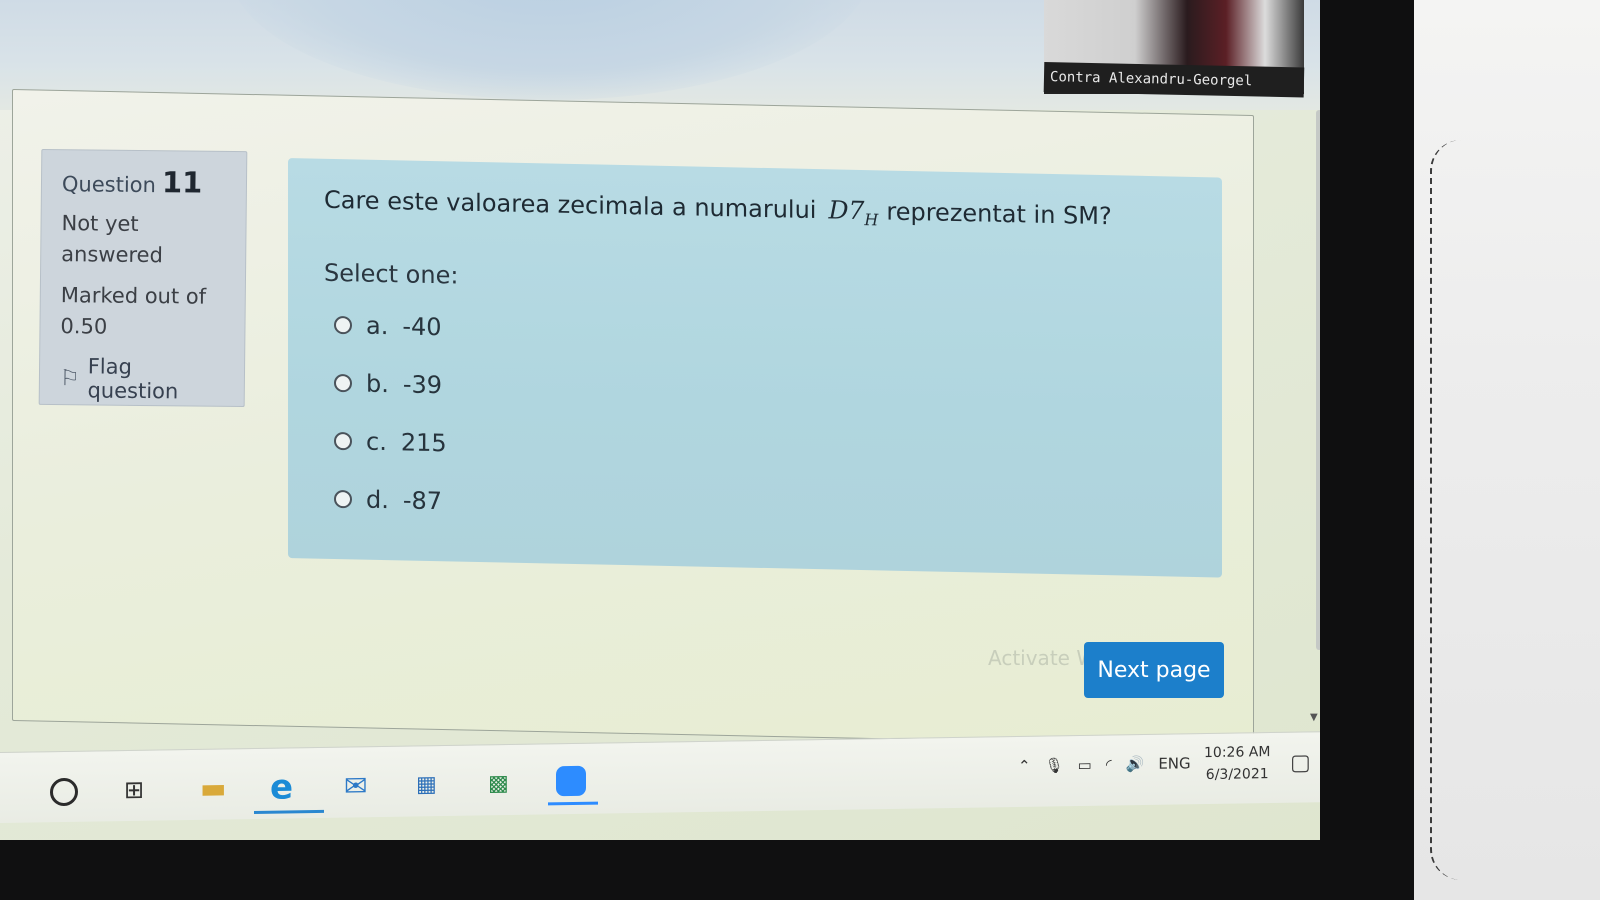  What do you see at coordinates (1135, 764) in the screenshot?
I see `volume-icon: 🔊` at bounding box center [1135, 764].